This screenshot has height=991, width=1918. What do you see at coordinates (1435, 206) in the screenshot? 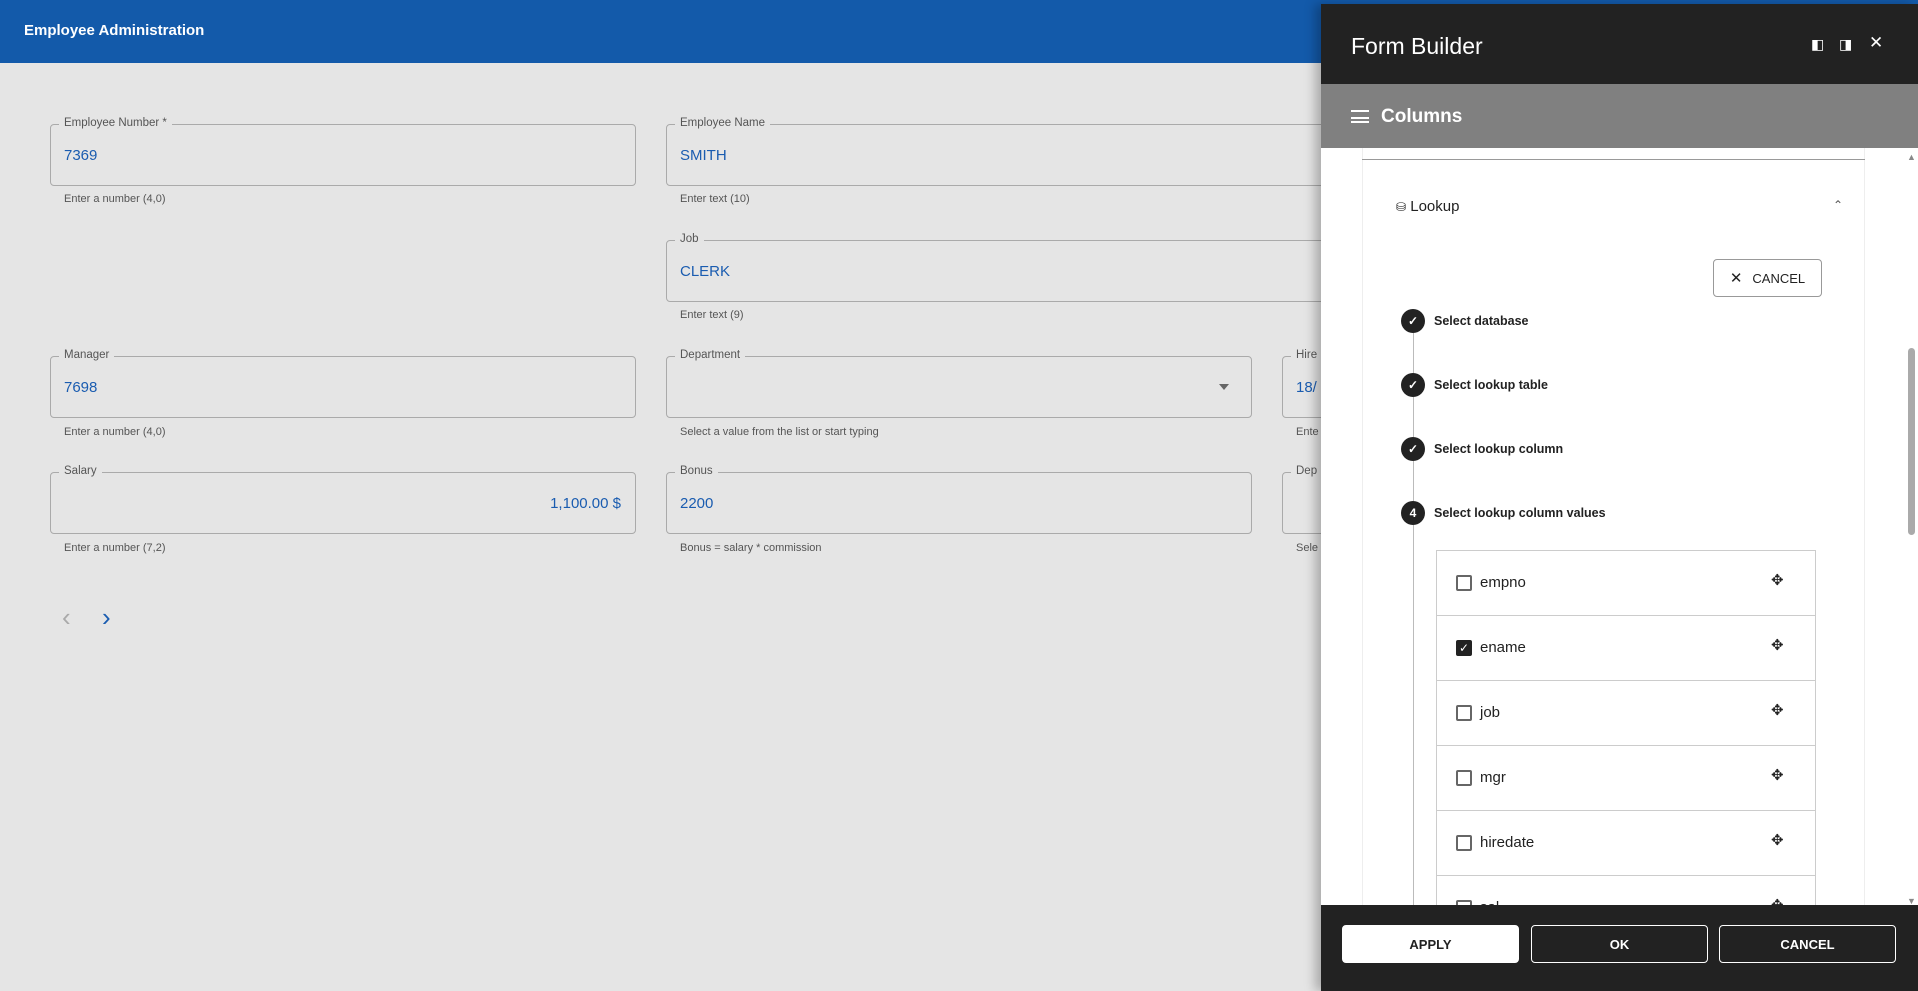
I see `lookup-label: Lookup` at bounding box center [1435, 206].